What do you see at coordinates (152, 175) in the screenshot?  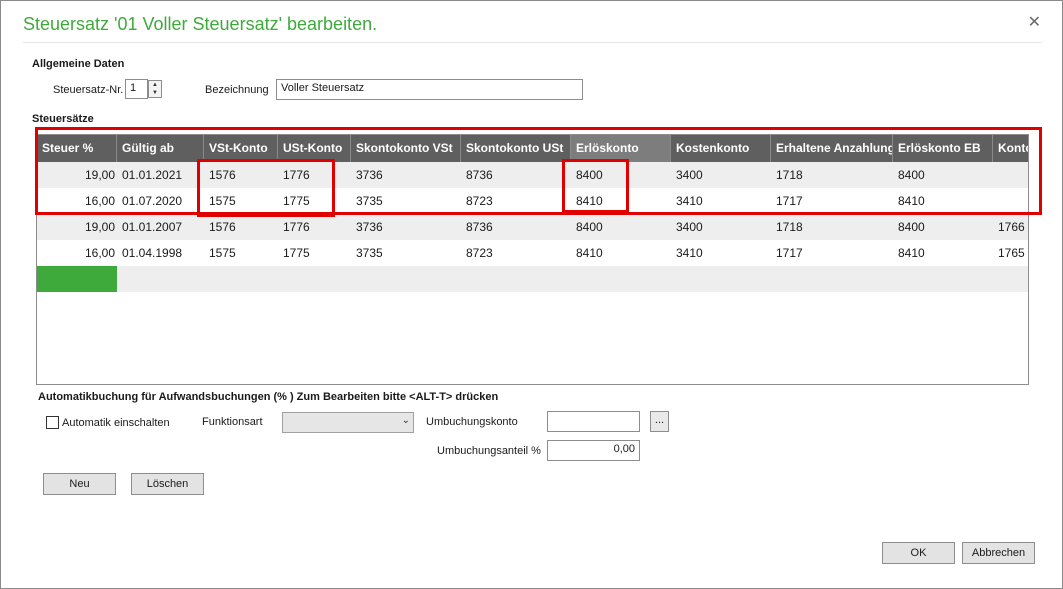 I see `cell-gueltig-ab: 01.01.2021` at bounding box center [152, 175].